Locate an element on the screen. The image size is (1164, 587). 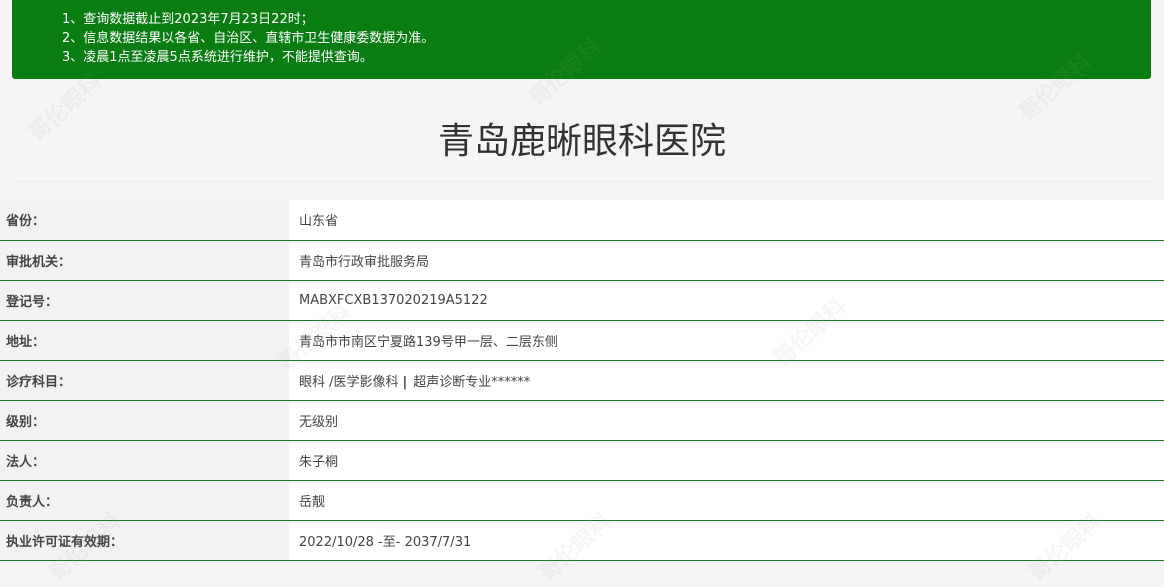
title-divider is located at coordinates (582, 181).